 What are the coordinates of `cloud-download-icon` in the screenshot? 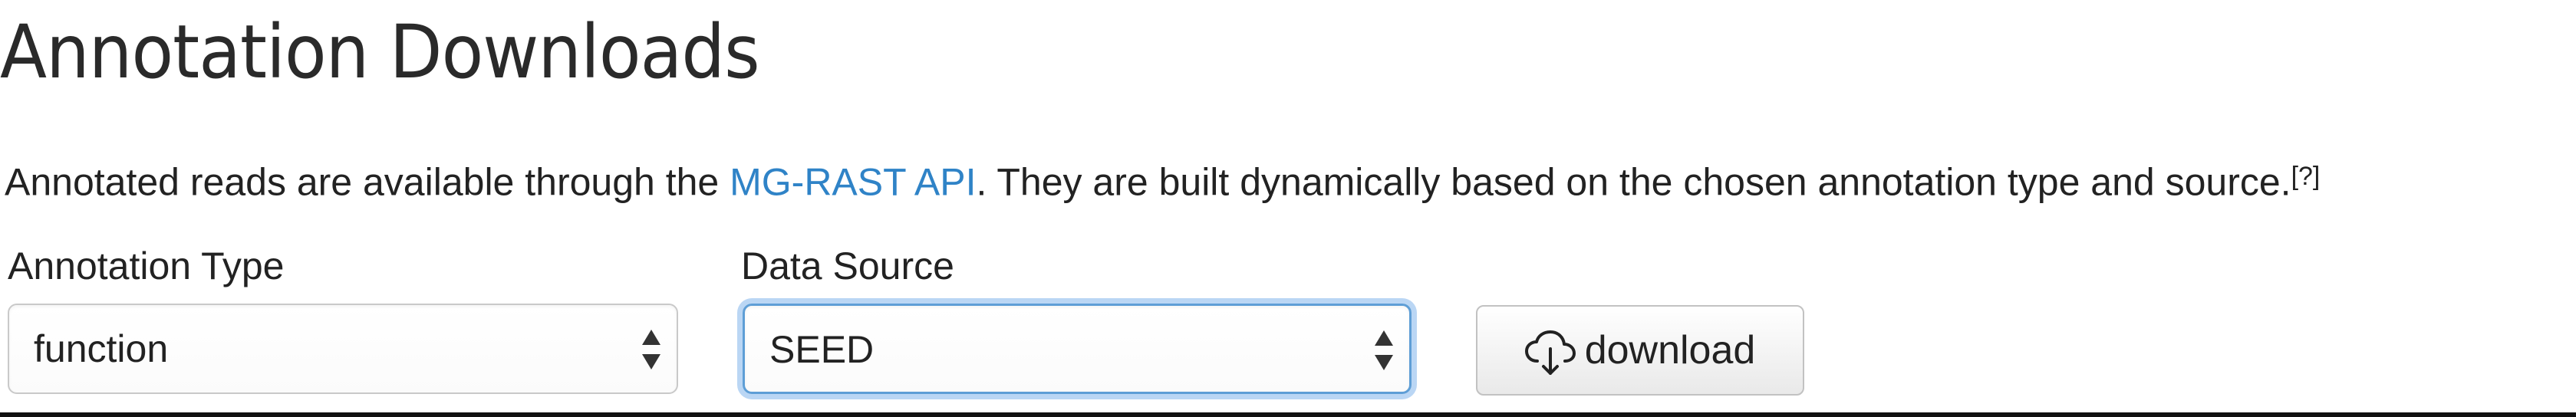 It's located at (1550, 353).